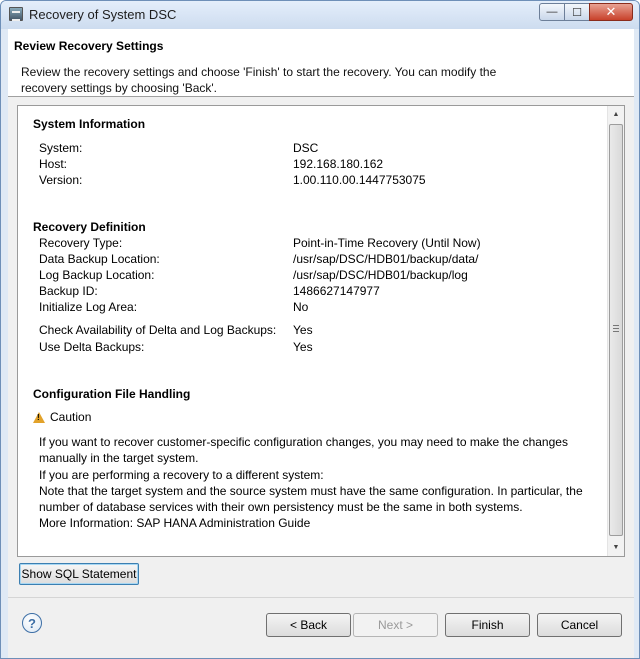 The width and height of the screenshot is (640, 659). Describe the element at coordinates (338, 164) in the screenshot. I see `host-value: 192.168.180.162` at that location.